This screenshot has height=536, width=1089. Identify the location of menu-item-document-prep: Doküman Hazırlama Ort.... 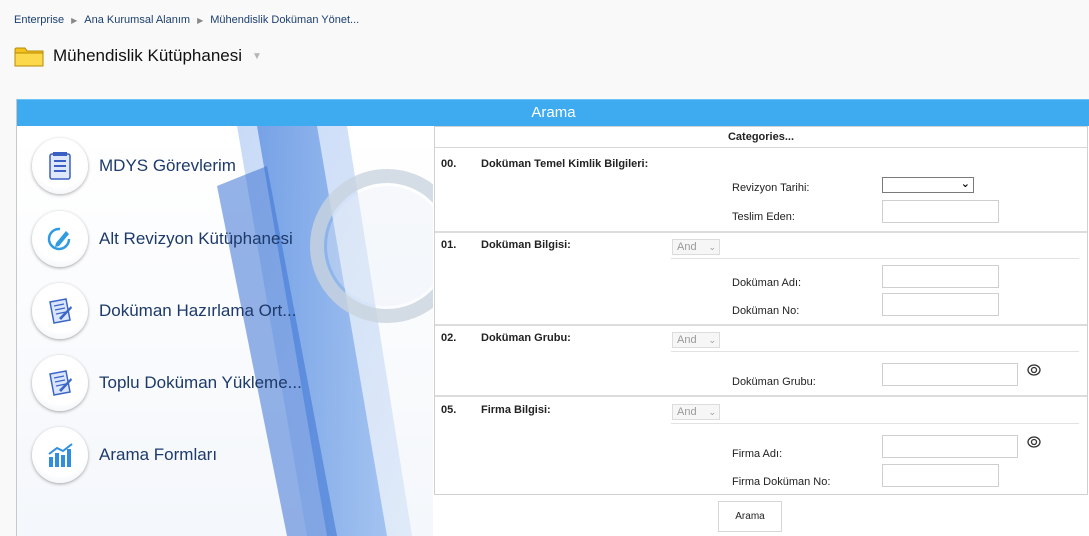
(164, 311).